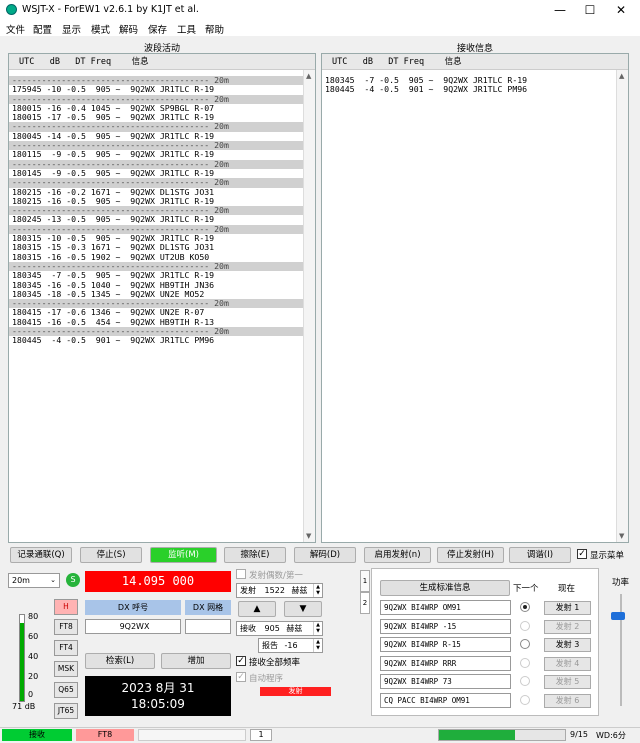 The width and height of the screenshot is (640, 743). I want to click on tx-now-button-1: 发射 1, so click(567, 608).